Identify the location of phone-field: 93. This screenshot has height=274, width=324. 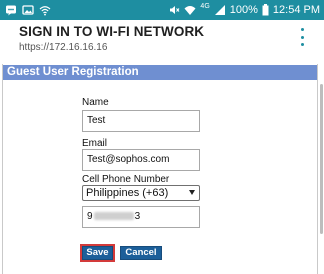
(141, 217).